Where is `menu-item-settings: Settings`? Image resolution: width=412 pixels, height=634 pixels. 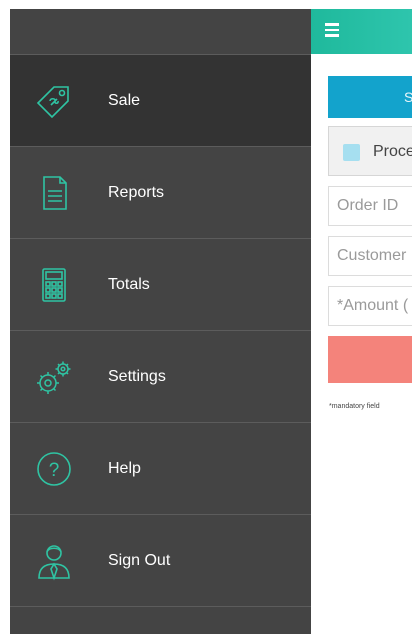
menu-item-settings: Settings is located at coordinates (160, 377).